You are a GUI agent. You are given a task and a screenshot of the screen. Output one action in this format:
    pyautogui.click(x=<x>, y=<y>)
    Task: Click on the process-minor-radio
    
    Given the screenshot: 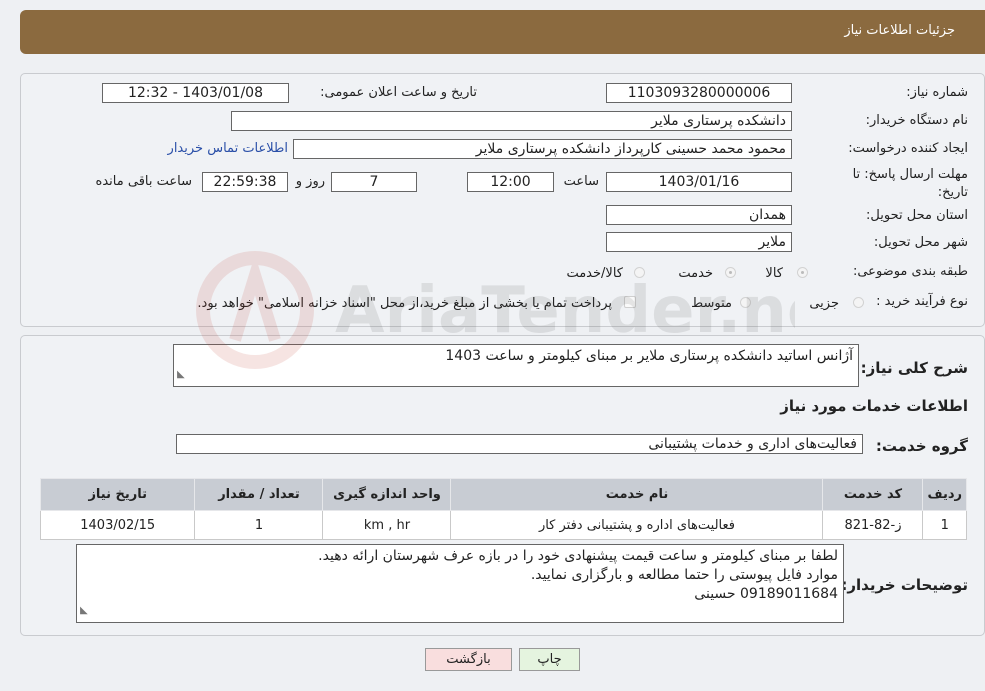 What is the action you would take?
    pyautogui.click(x=858, y=302)
    